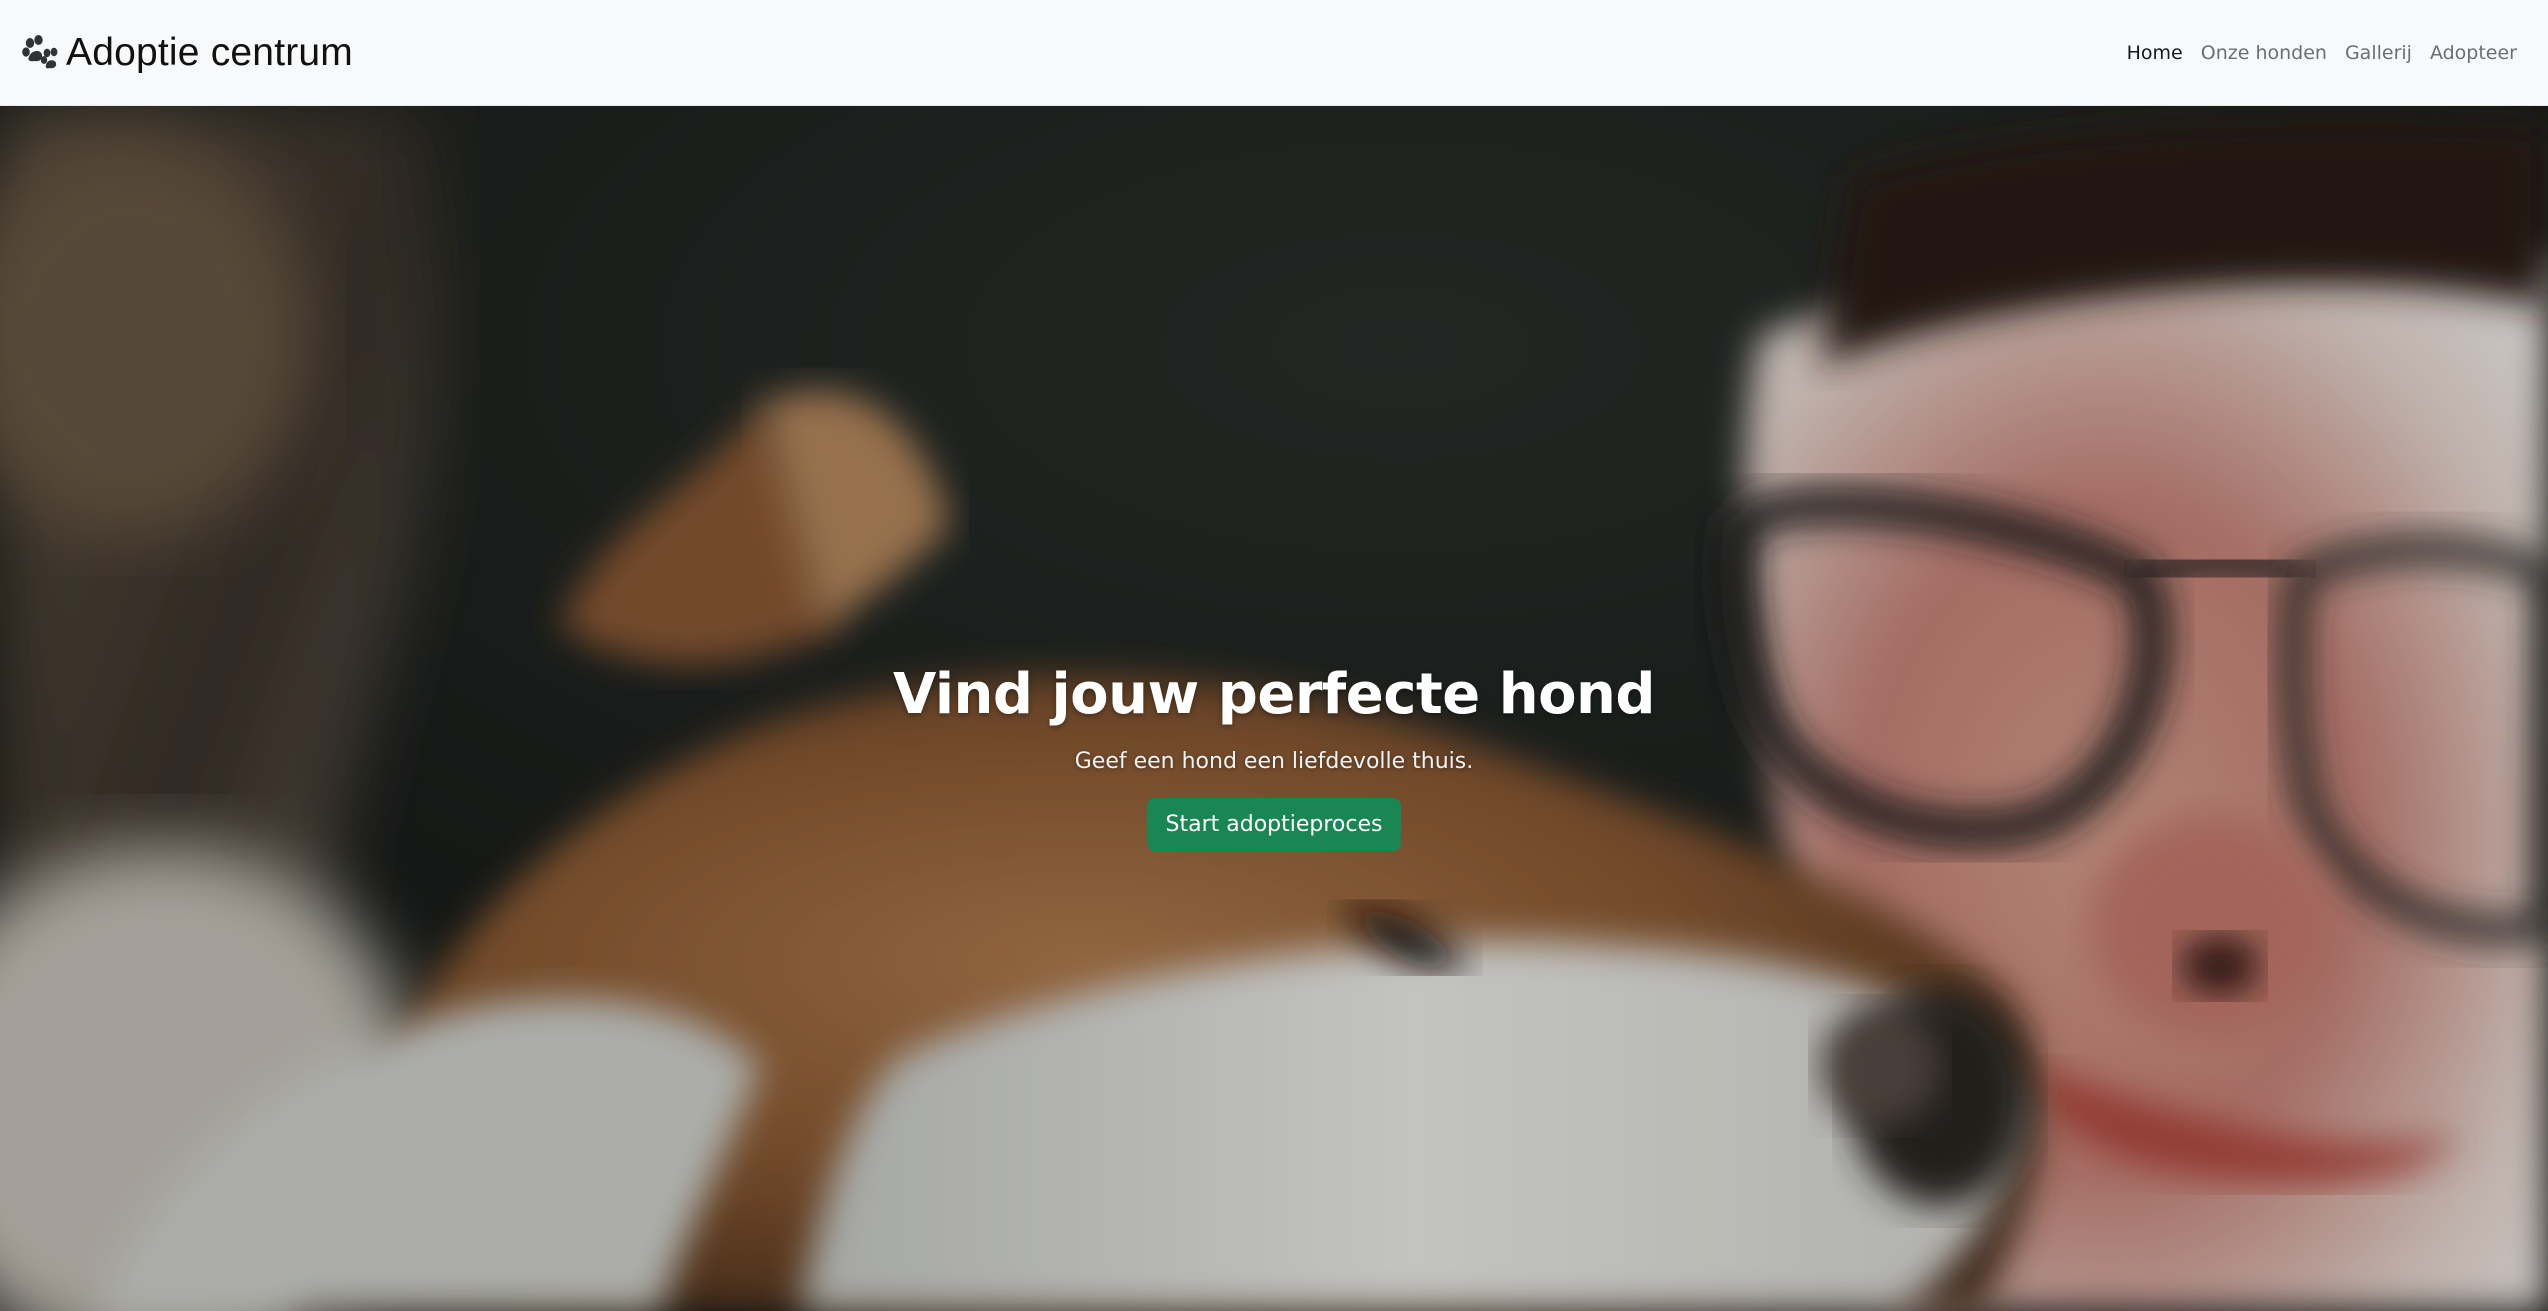  I want to click on start-adoption-button: Start adoptieproces, so click(1274, 824).